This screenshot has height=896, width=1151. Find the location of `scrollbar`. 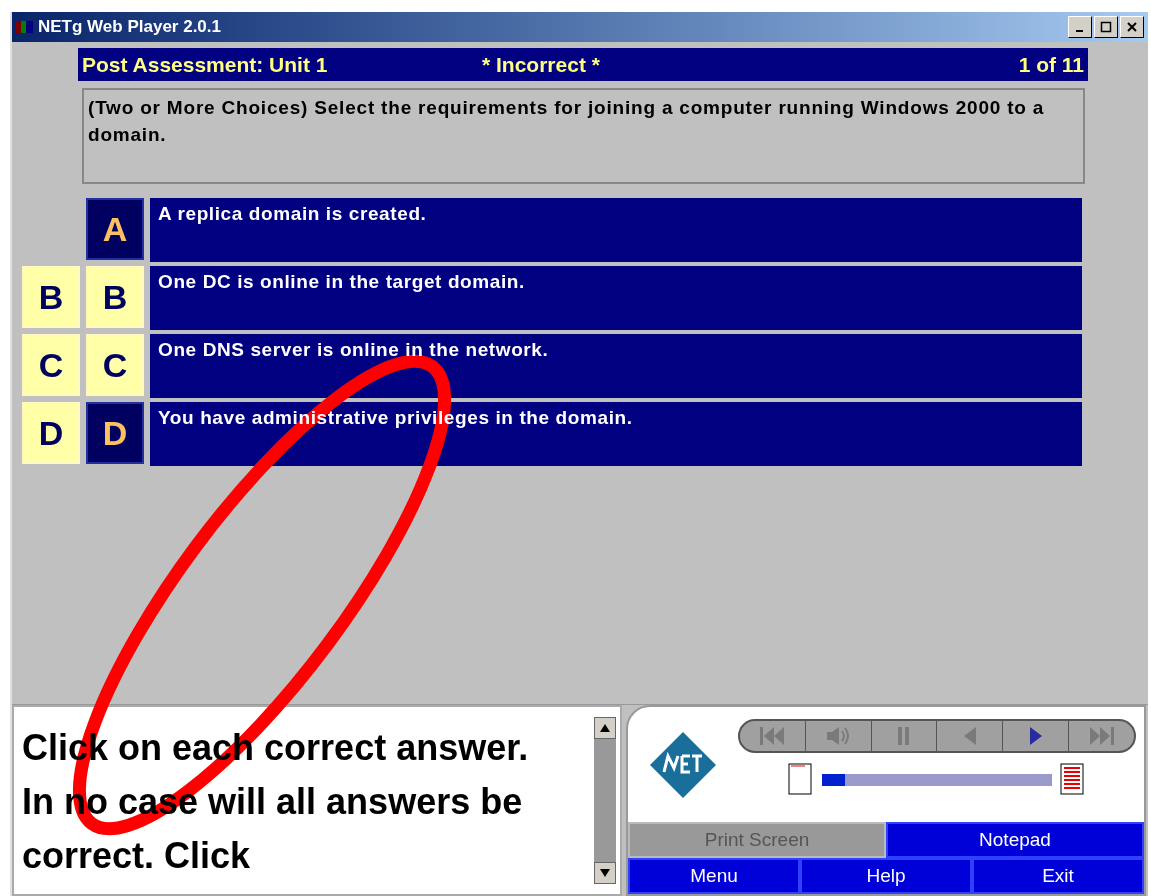

scrollbar is located at coordinates (605, 800).